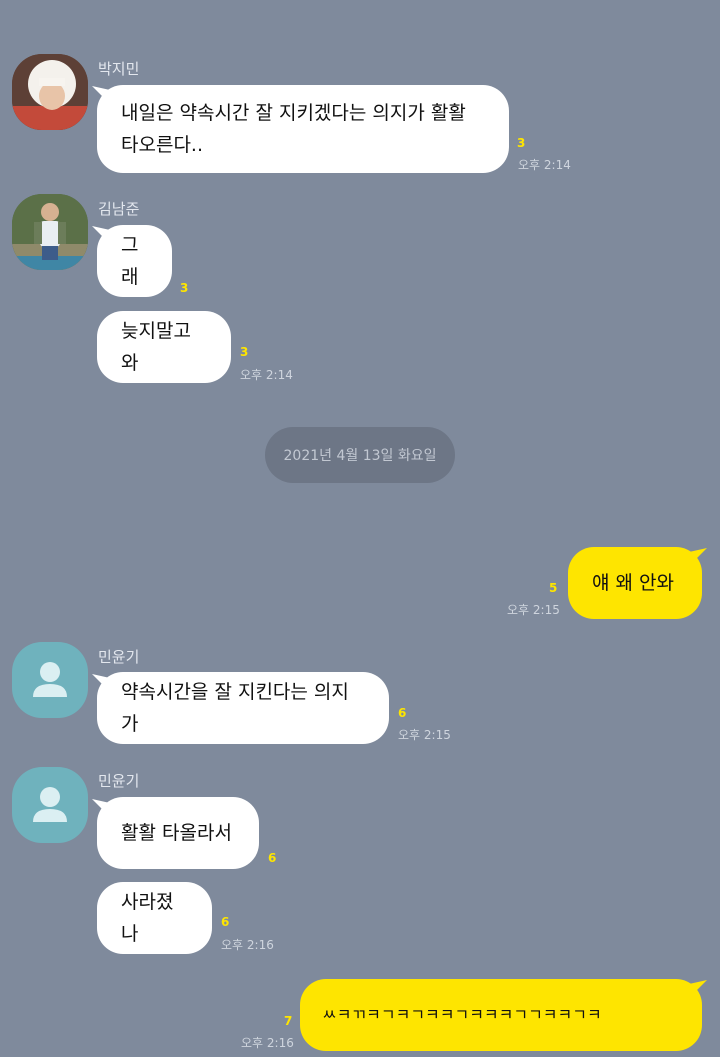  What do you see at coordinates (303, 129) in the screenshot?
I see `message-bubble: 내일은 약속시간 잘 지키겠다는 의지가 활활 타오른다..` at bounding box center [303, 129].